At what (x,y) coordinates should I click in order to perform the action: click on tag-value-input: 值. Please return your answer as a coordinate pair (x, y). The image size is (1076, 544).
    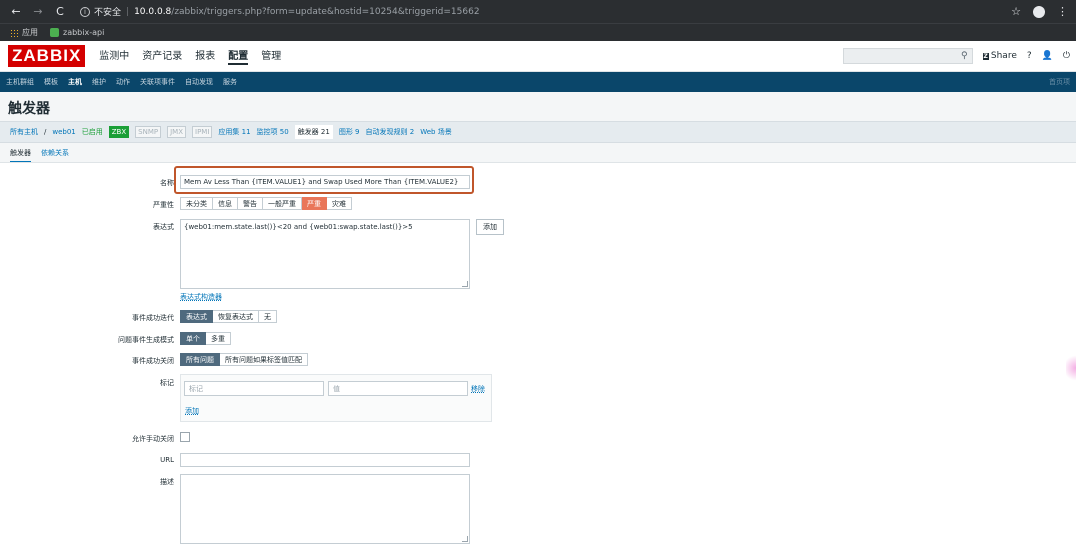
    Looking at the image, I should click on (398, 388).